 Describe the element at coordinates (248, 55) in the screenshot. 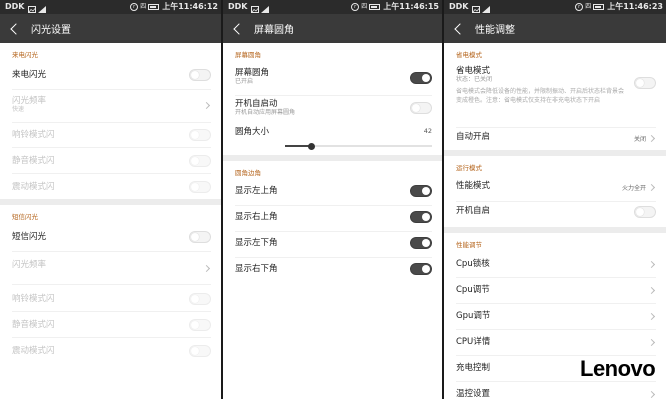

I see `section-header-round-corner: 屏幕圆角` at that location.